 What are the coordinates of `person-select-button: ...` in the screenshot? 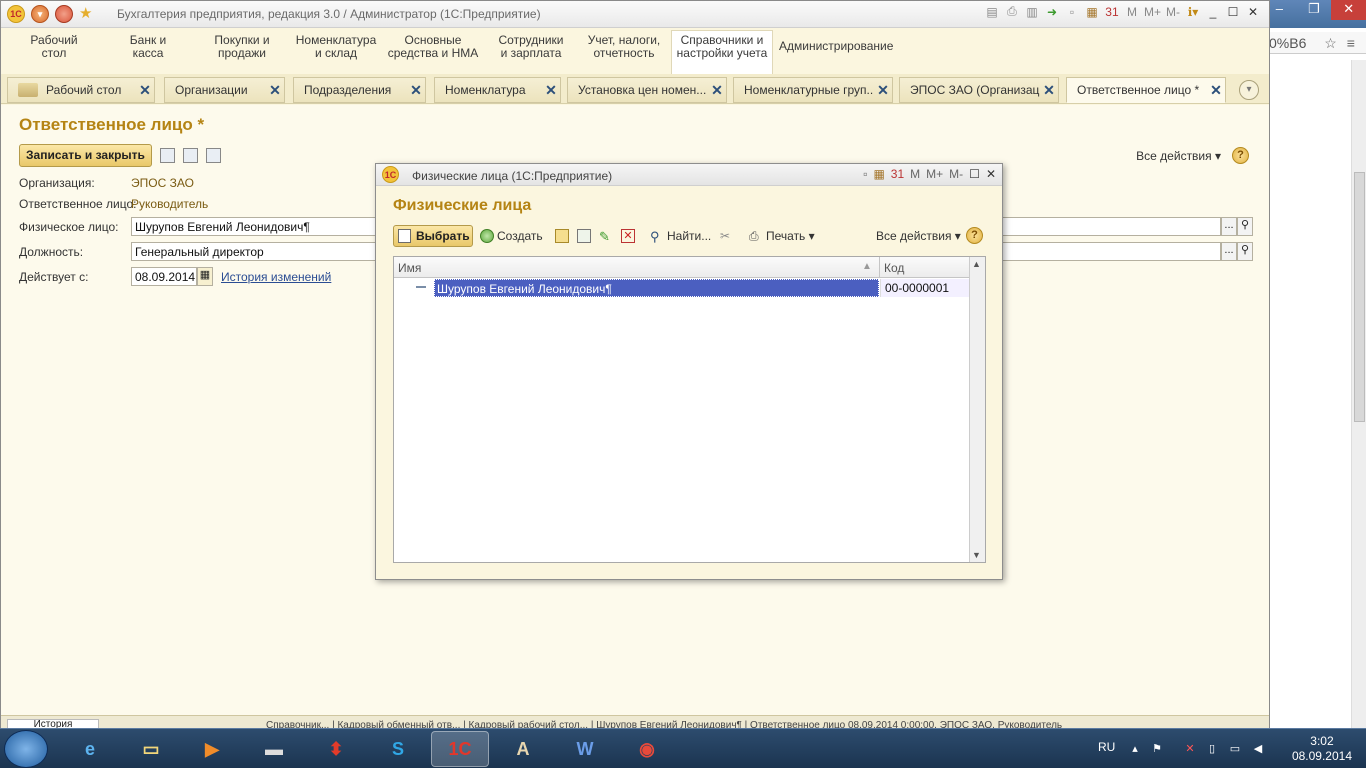 It's located at (1229, 226).